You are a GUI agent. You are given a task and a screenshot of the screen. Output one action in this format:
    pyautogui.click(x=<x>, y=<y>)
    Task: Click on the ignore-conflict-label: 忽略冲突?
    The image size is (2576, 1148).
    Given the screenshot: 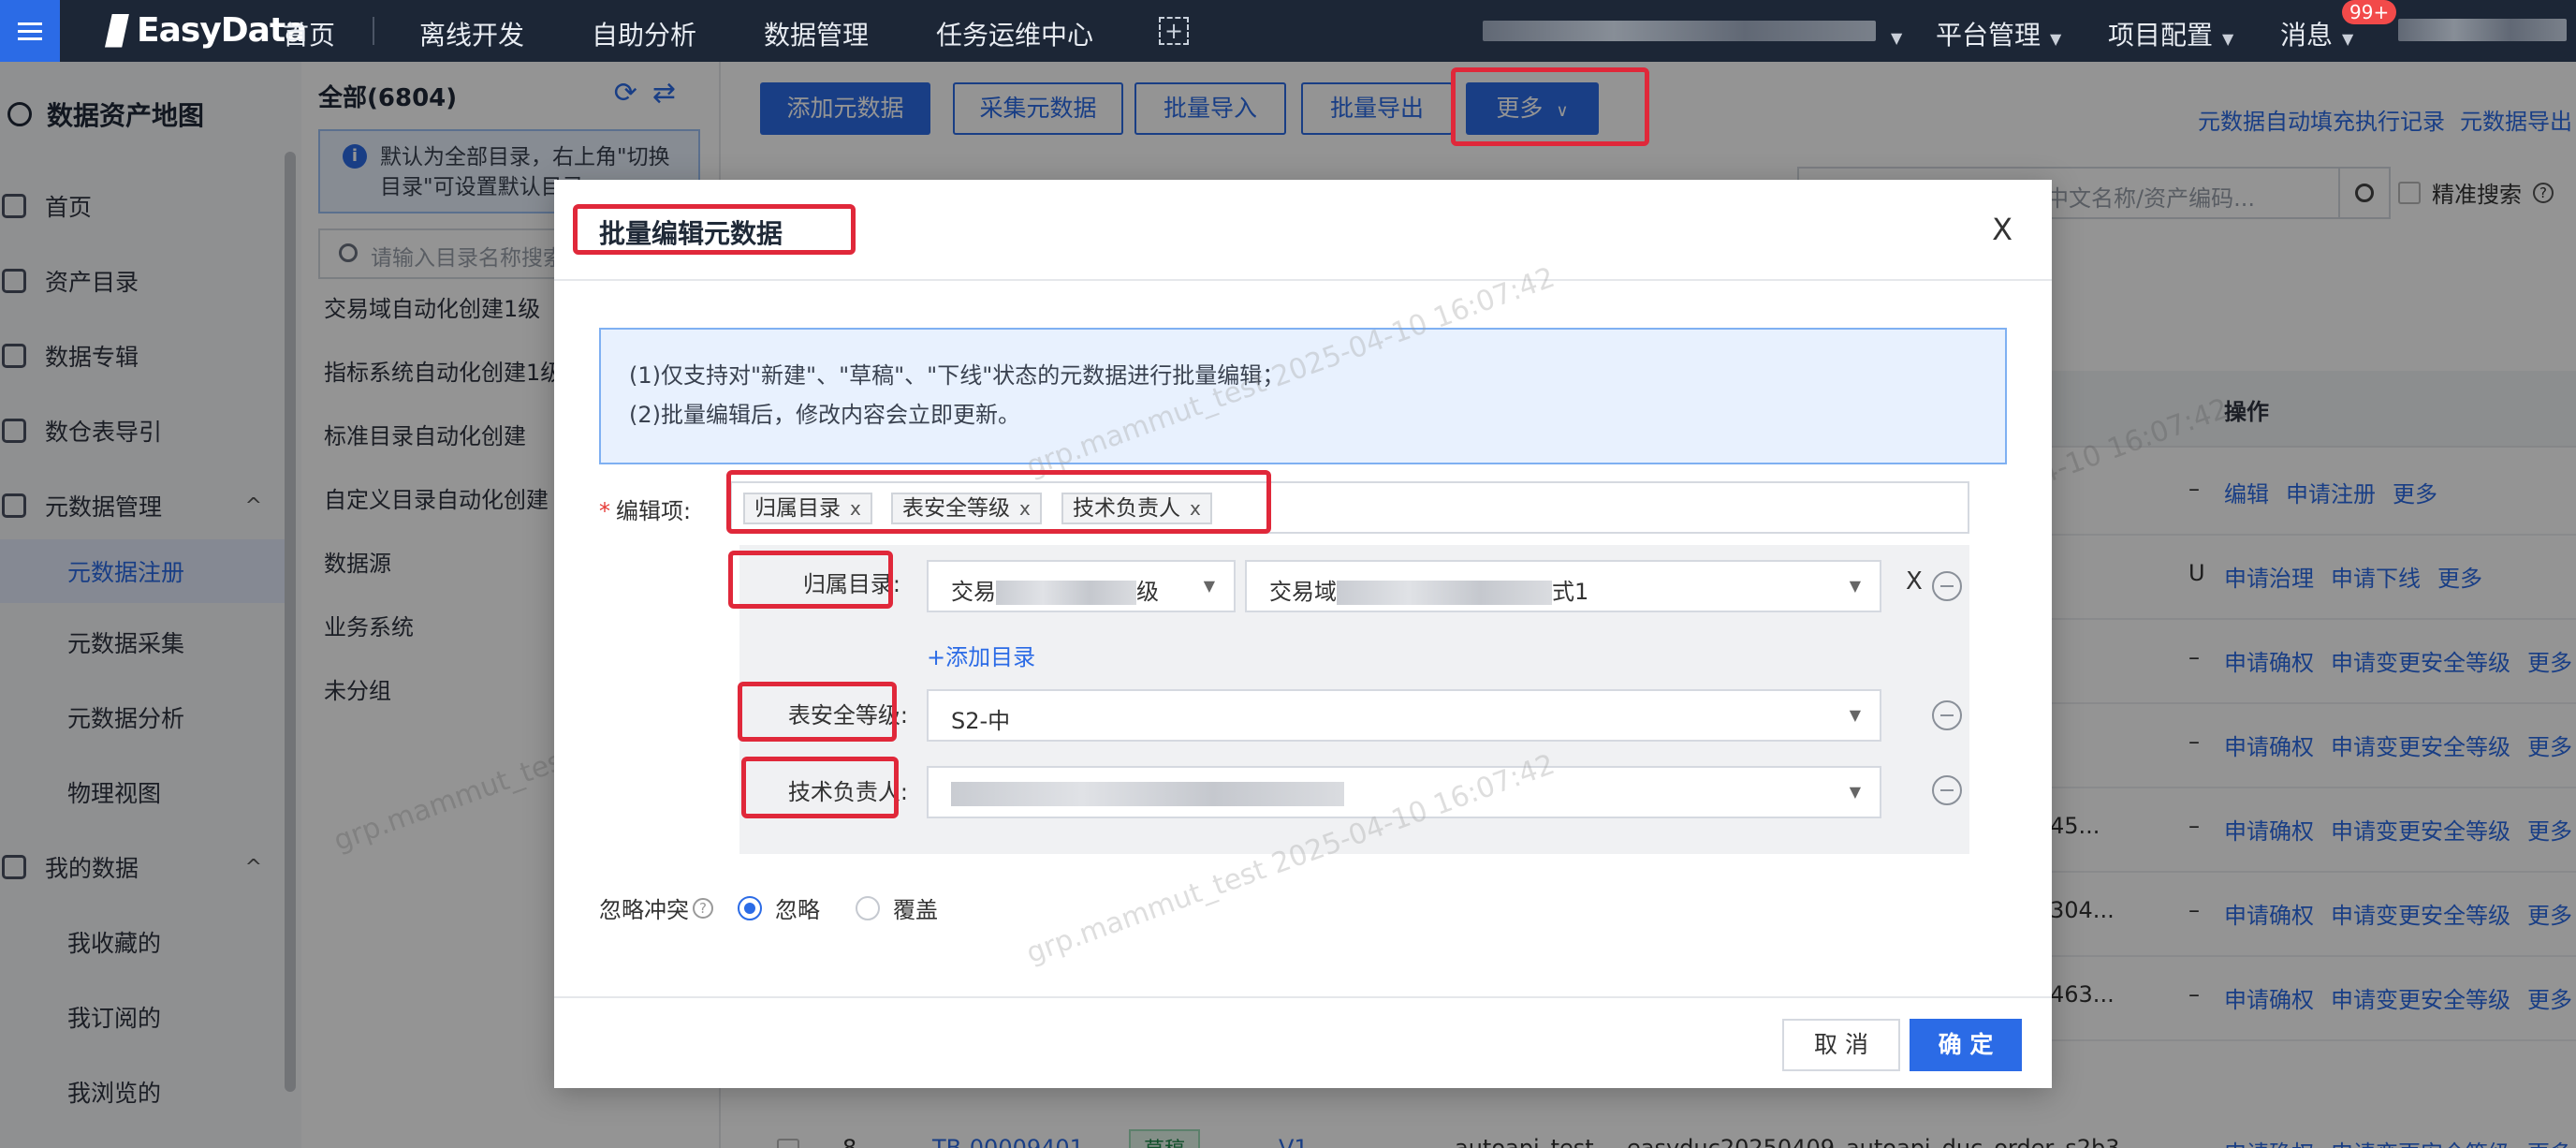 What is the action you would take?
    pyautogui.click(x=656, y=907)
    